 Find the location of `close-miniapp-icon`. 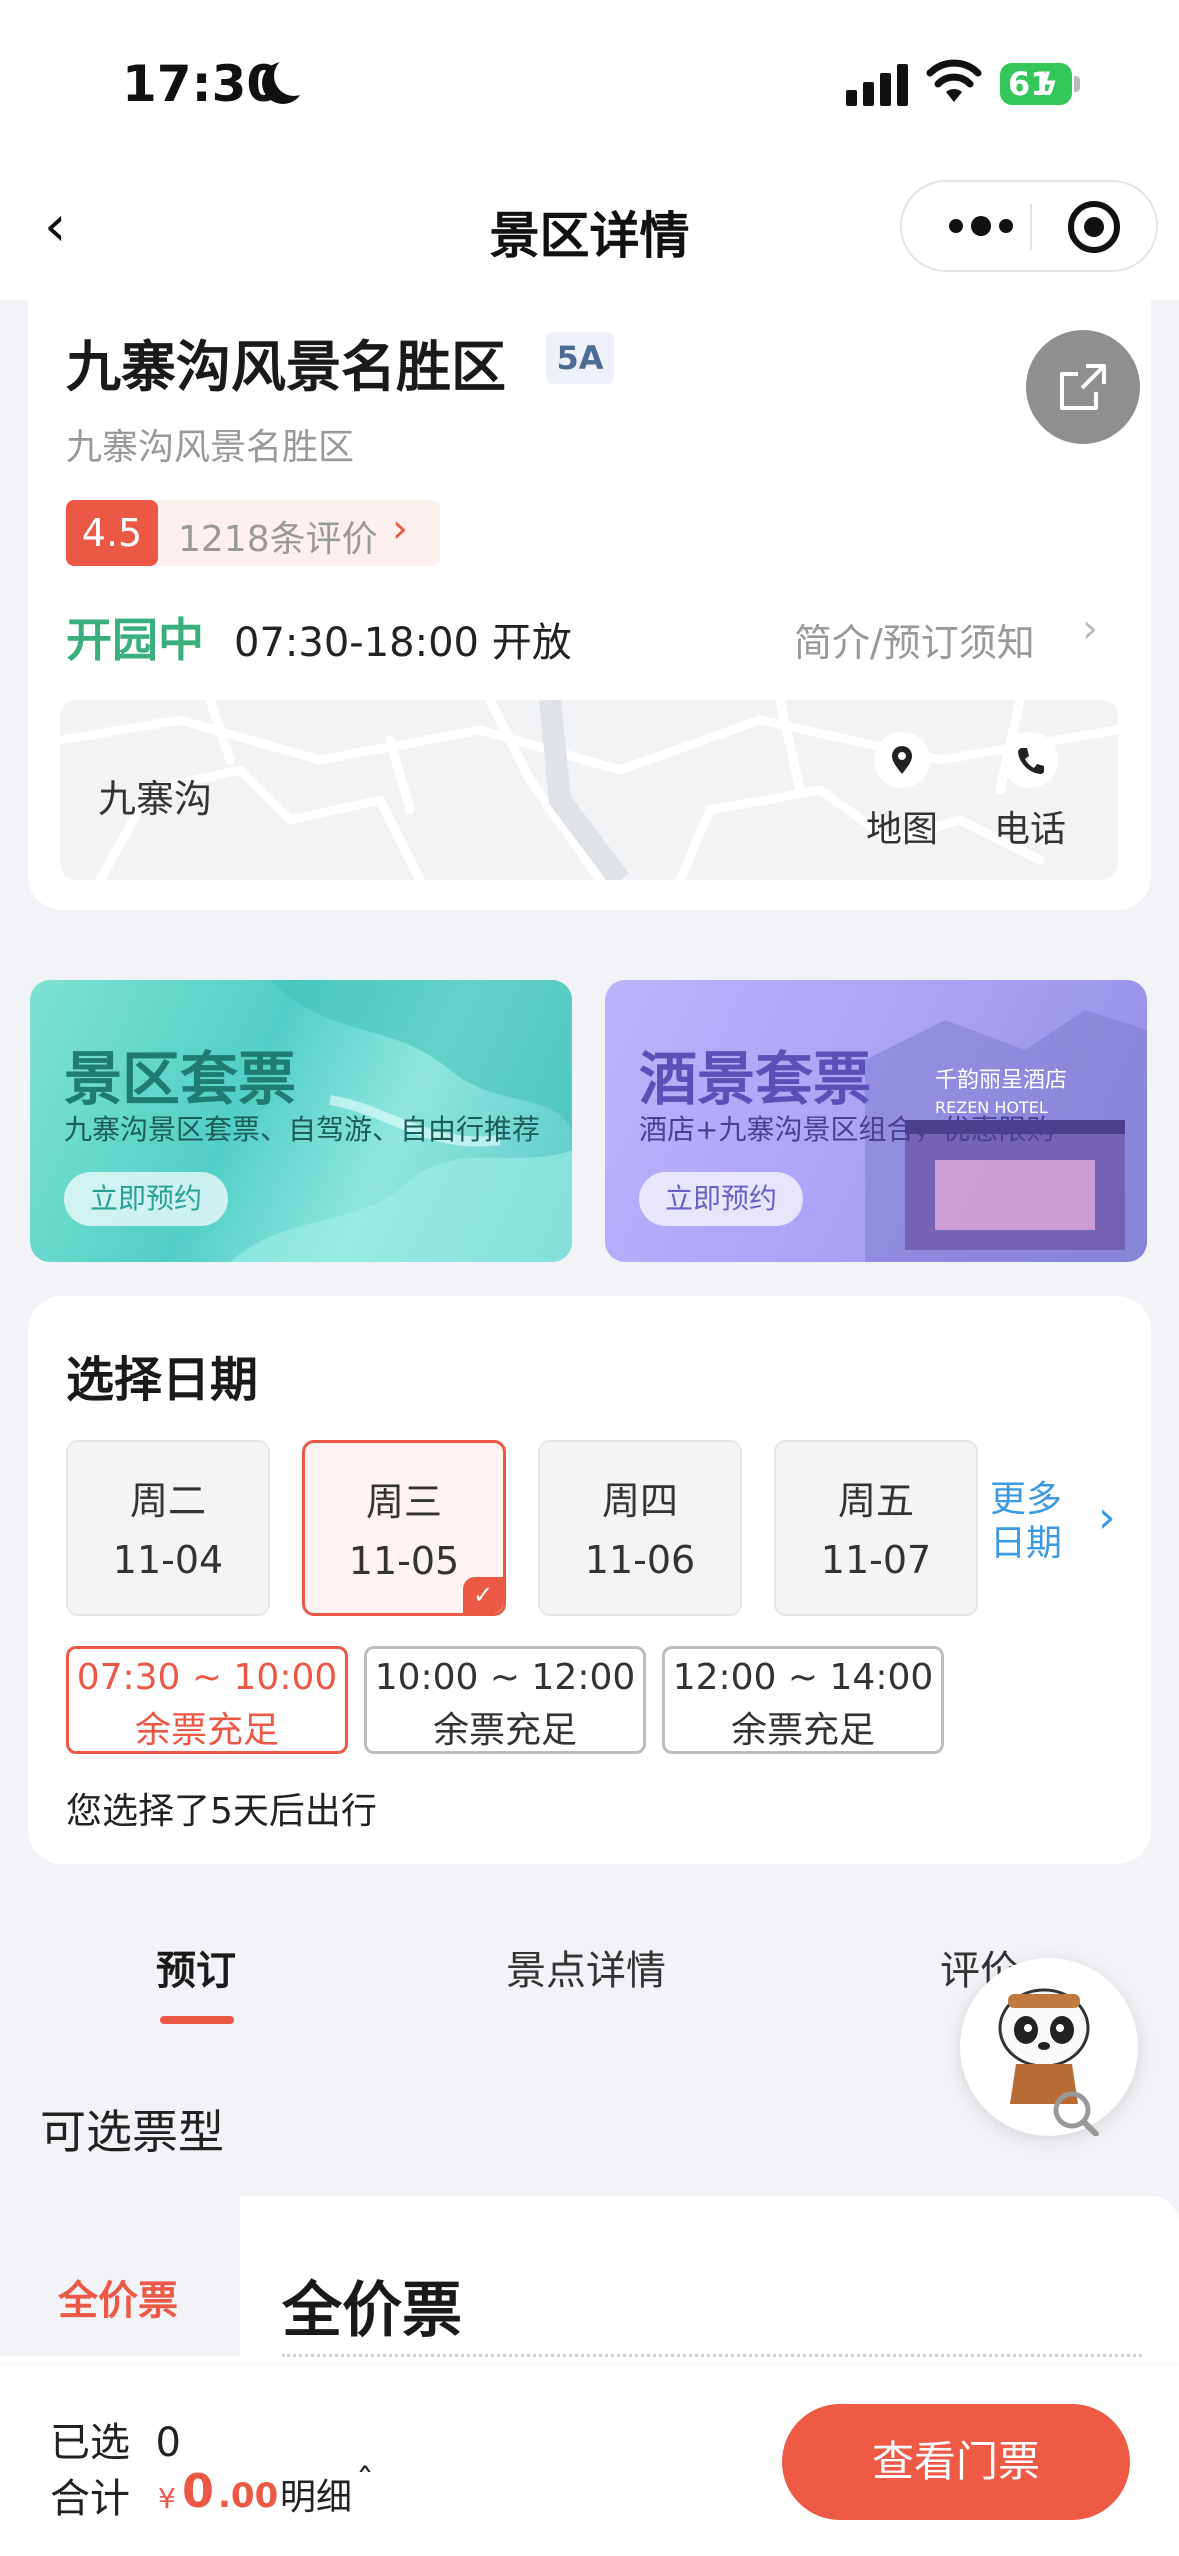

close-miniapp-icon is located at coordinates (1094, 227).